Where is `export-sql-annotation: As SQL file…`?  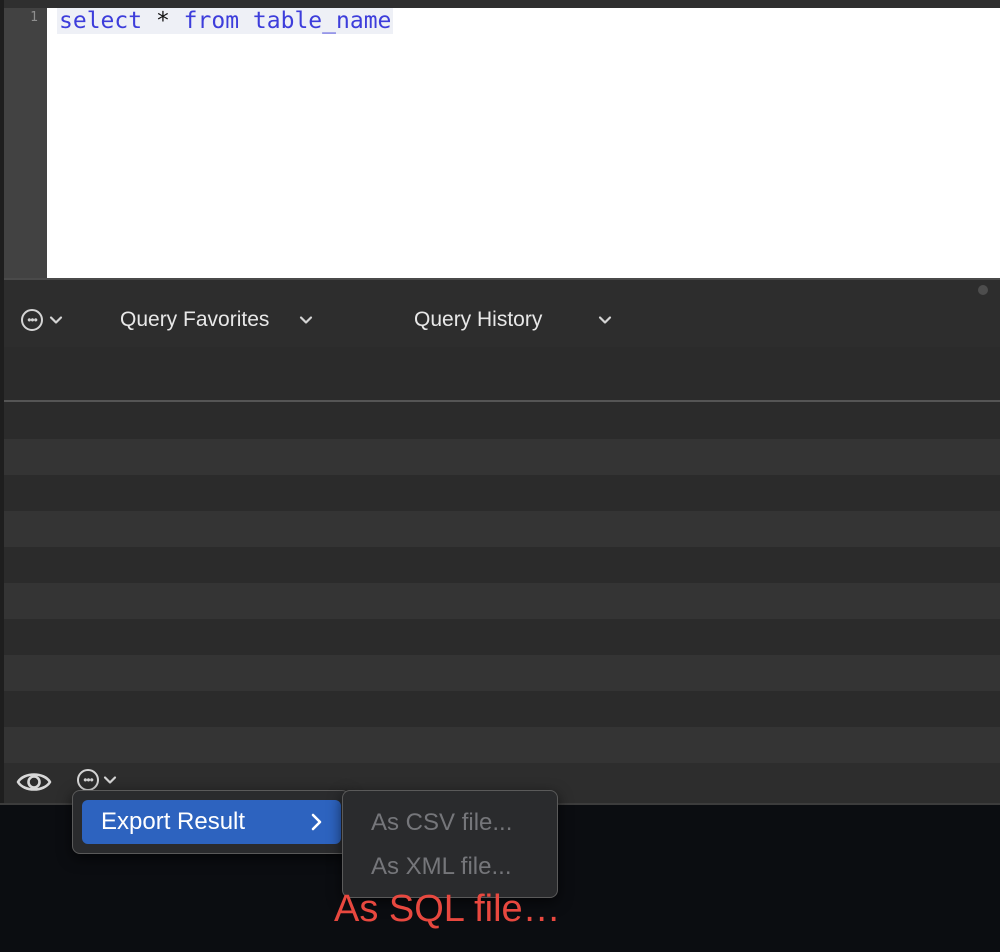 export-sql-annotation: As SQL file… is located at coordinates (447, 909).